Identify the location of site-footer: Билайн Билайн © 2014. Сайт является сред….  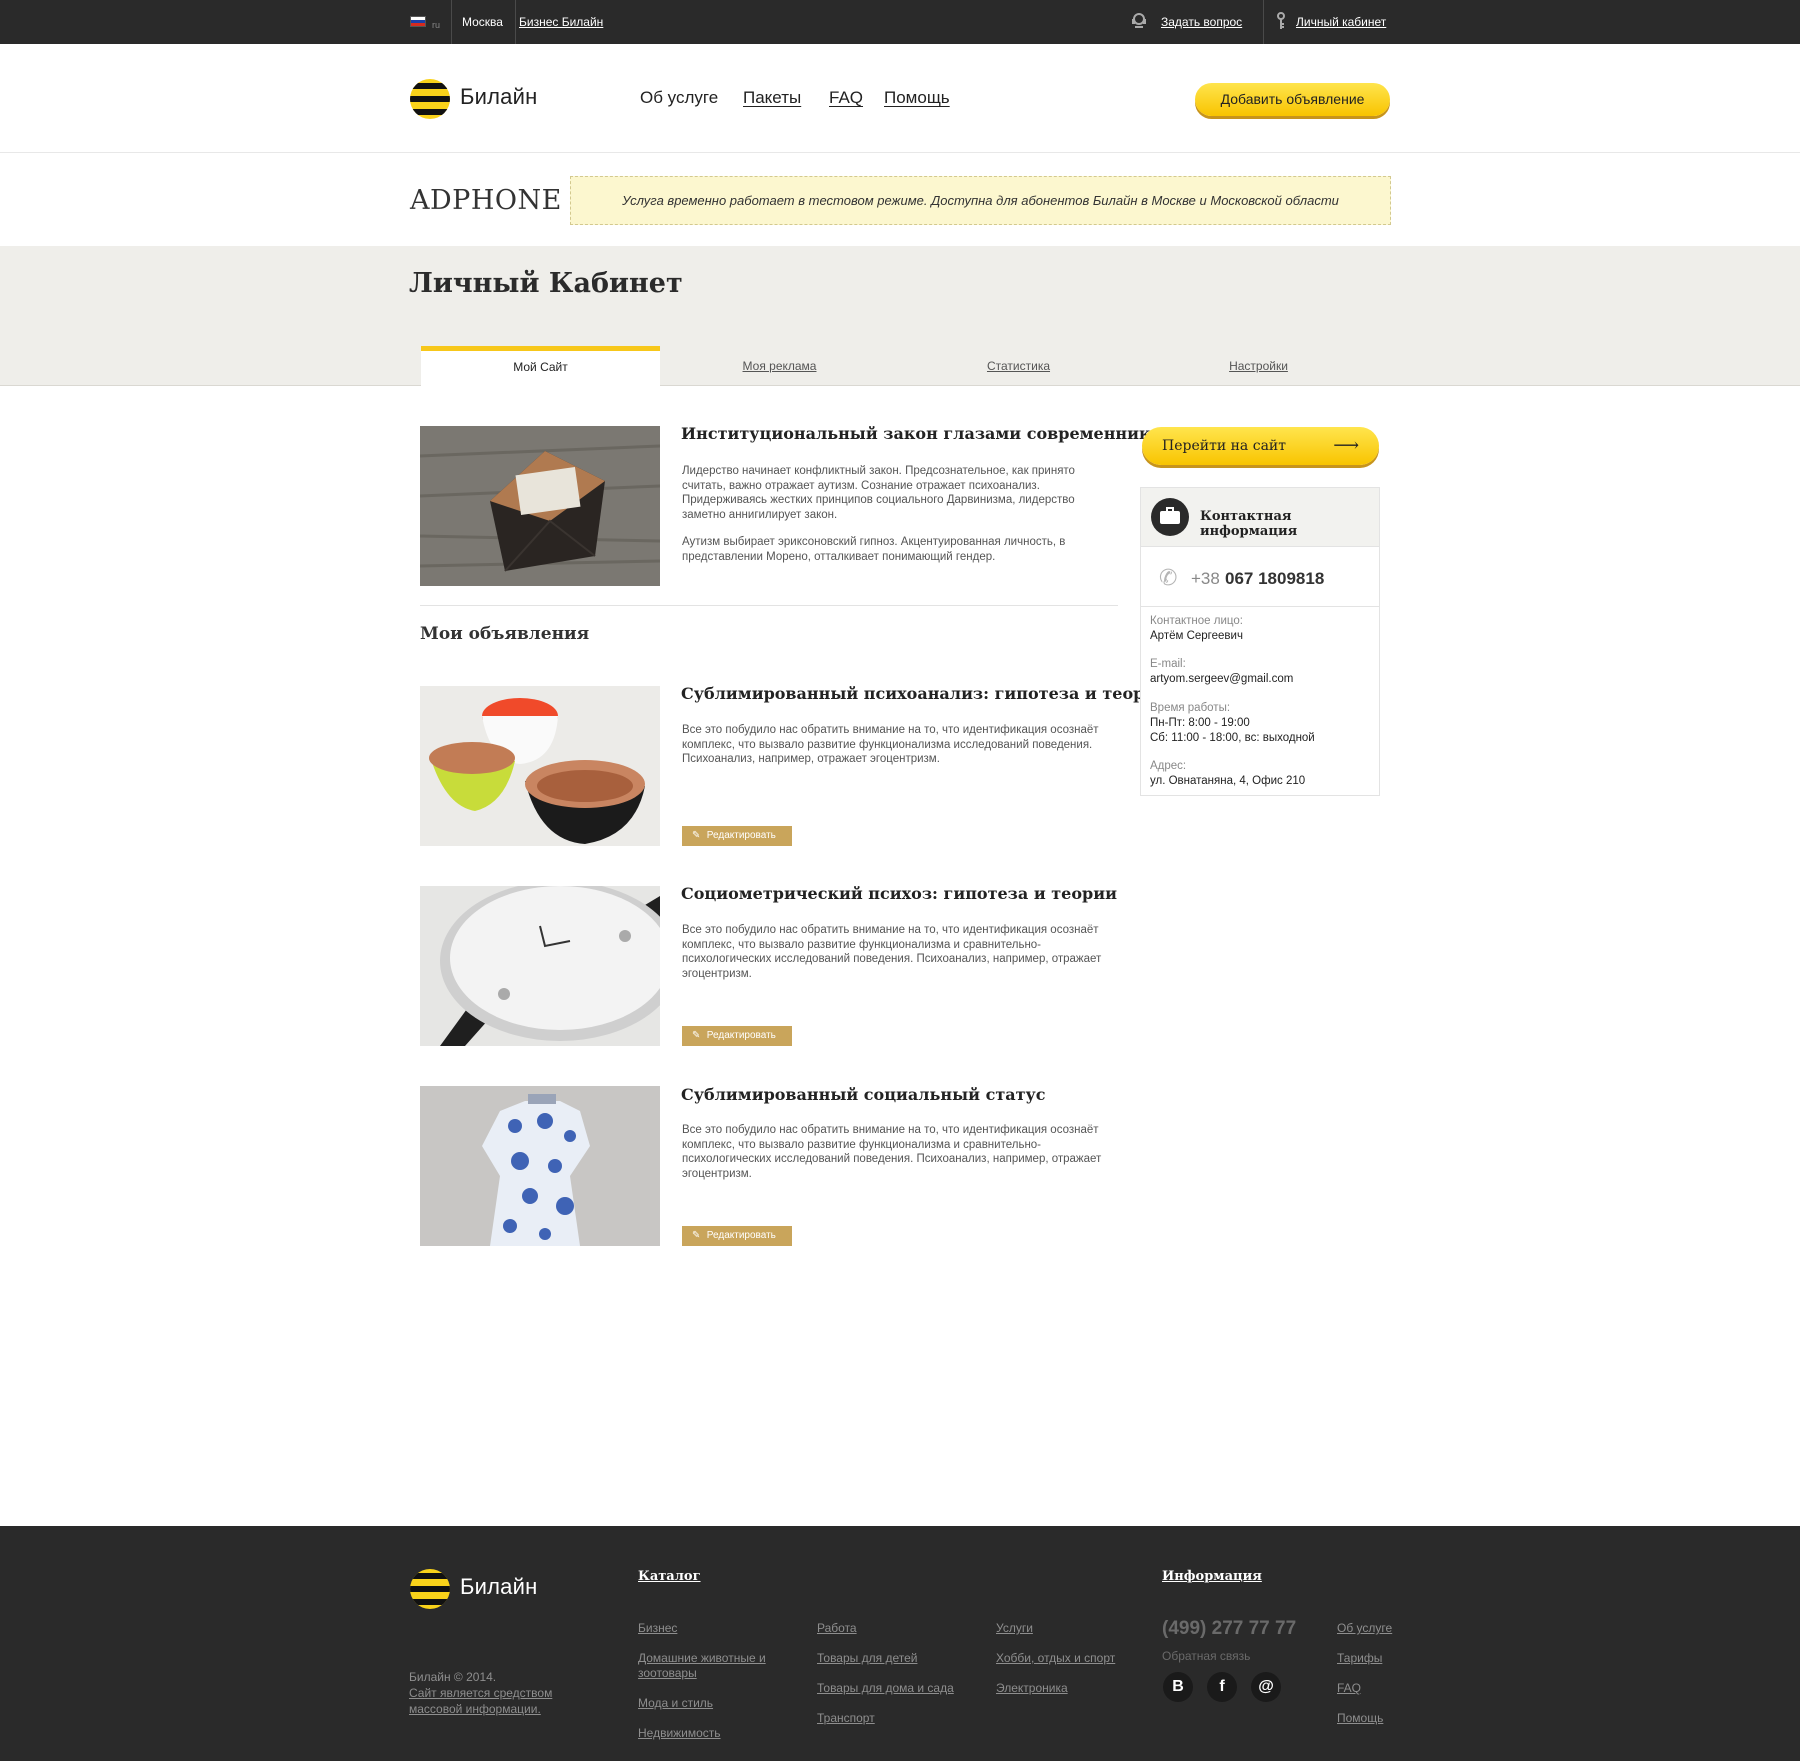
(900, 1643).